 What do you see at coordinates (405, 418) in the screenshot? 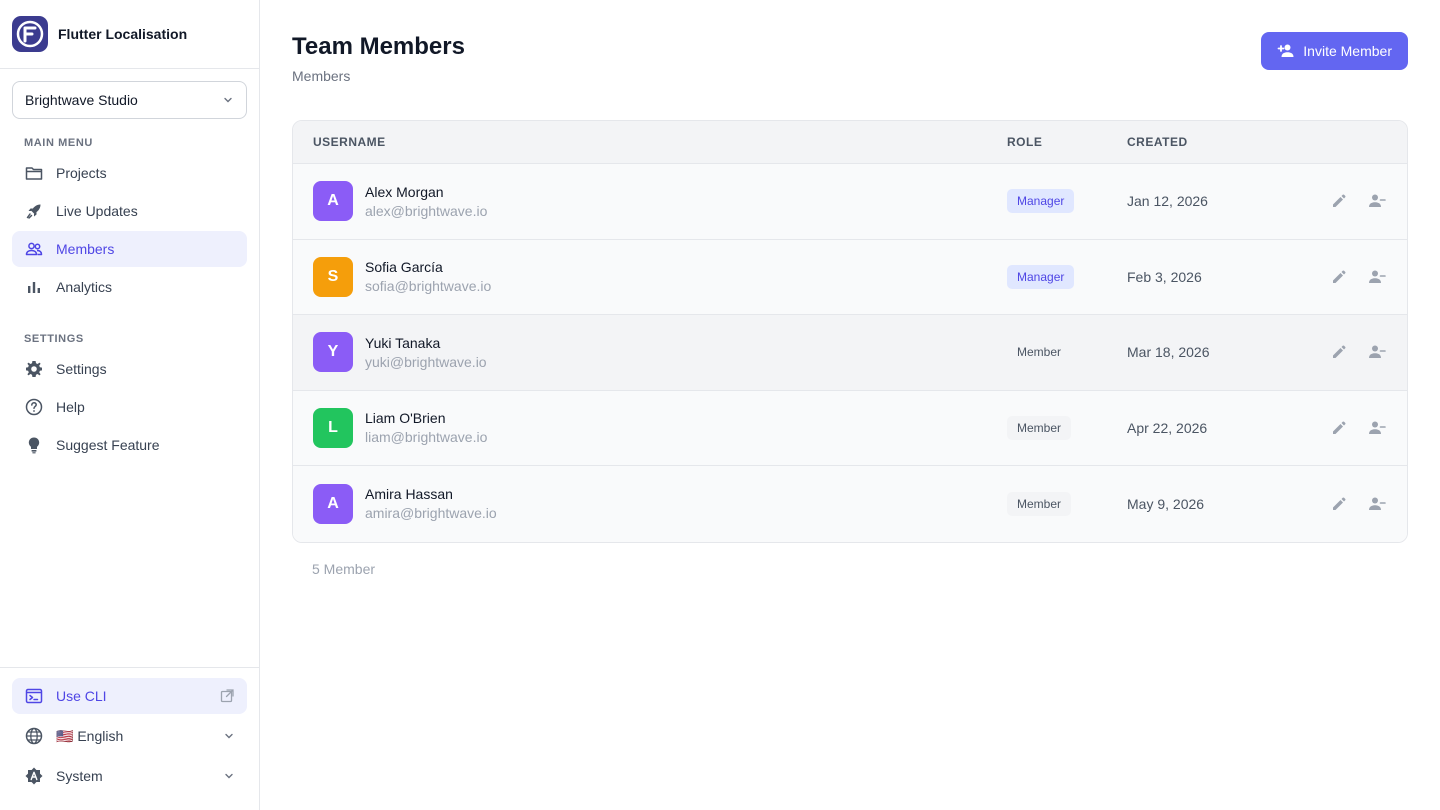
I see `user-name: Liam O'Brien` at bounding box center [405, 418].